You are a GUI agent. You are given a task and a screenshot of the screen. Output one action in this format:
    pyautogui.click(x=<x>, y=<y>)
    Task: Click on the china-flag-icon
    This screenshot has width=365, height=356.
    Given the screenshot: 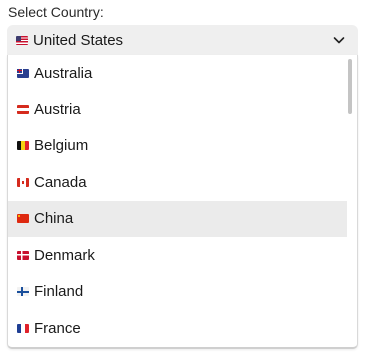 What is the action you would take?
    pyautogui.click(x=23, y=219)
    